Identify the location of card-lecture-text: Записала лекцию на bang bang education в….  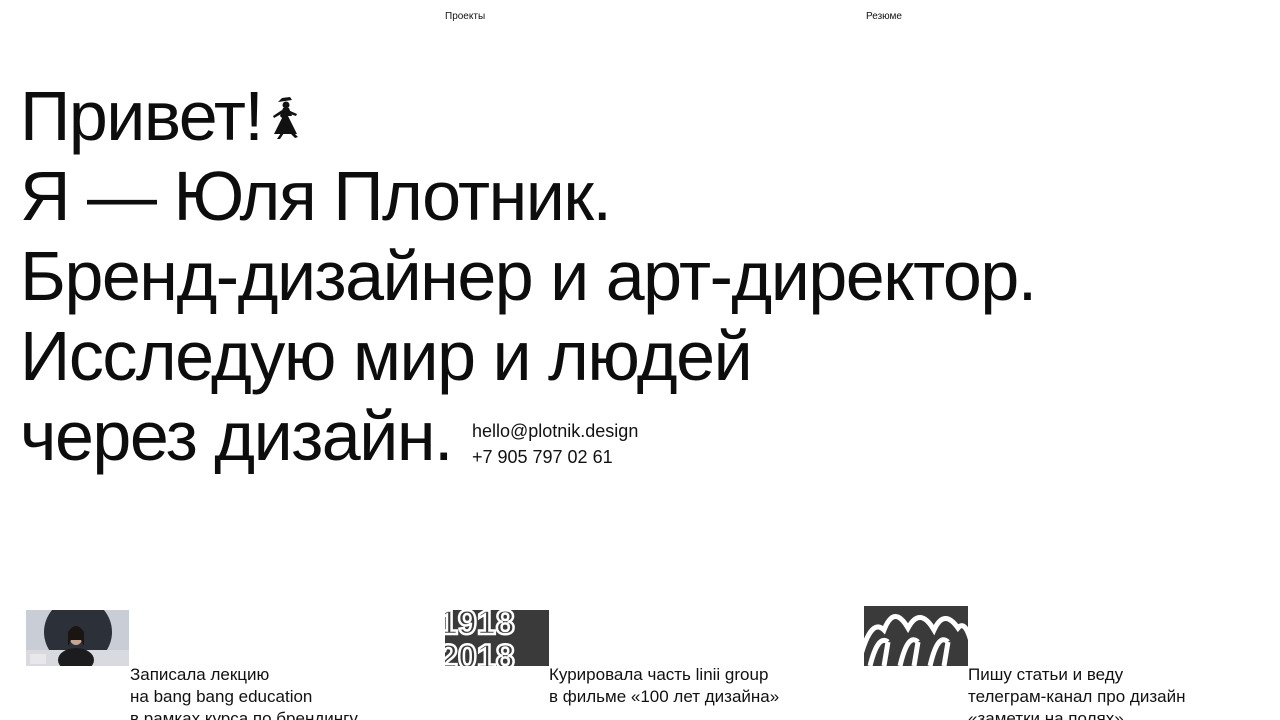
(244, 692).